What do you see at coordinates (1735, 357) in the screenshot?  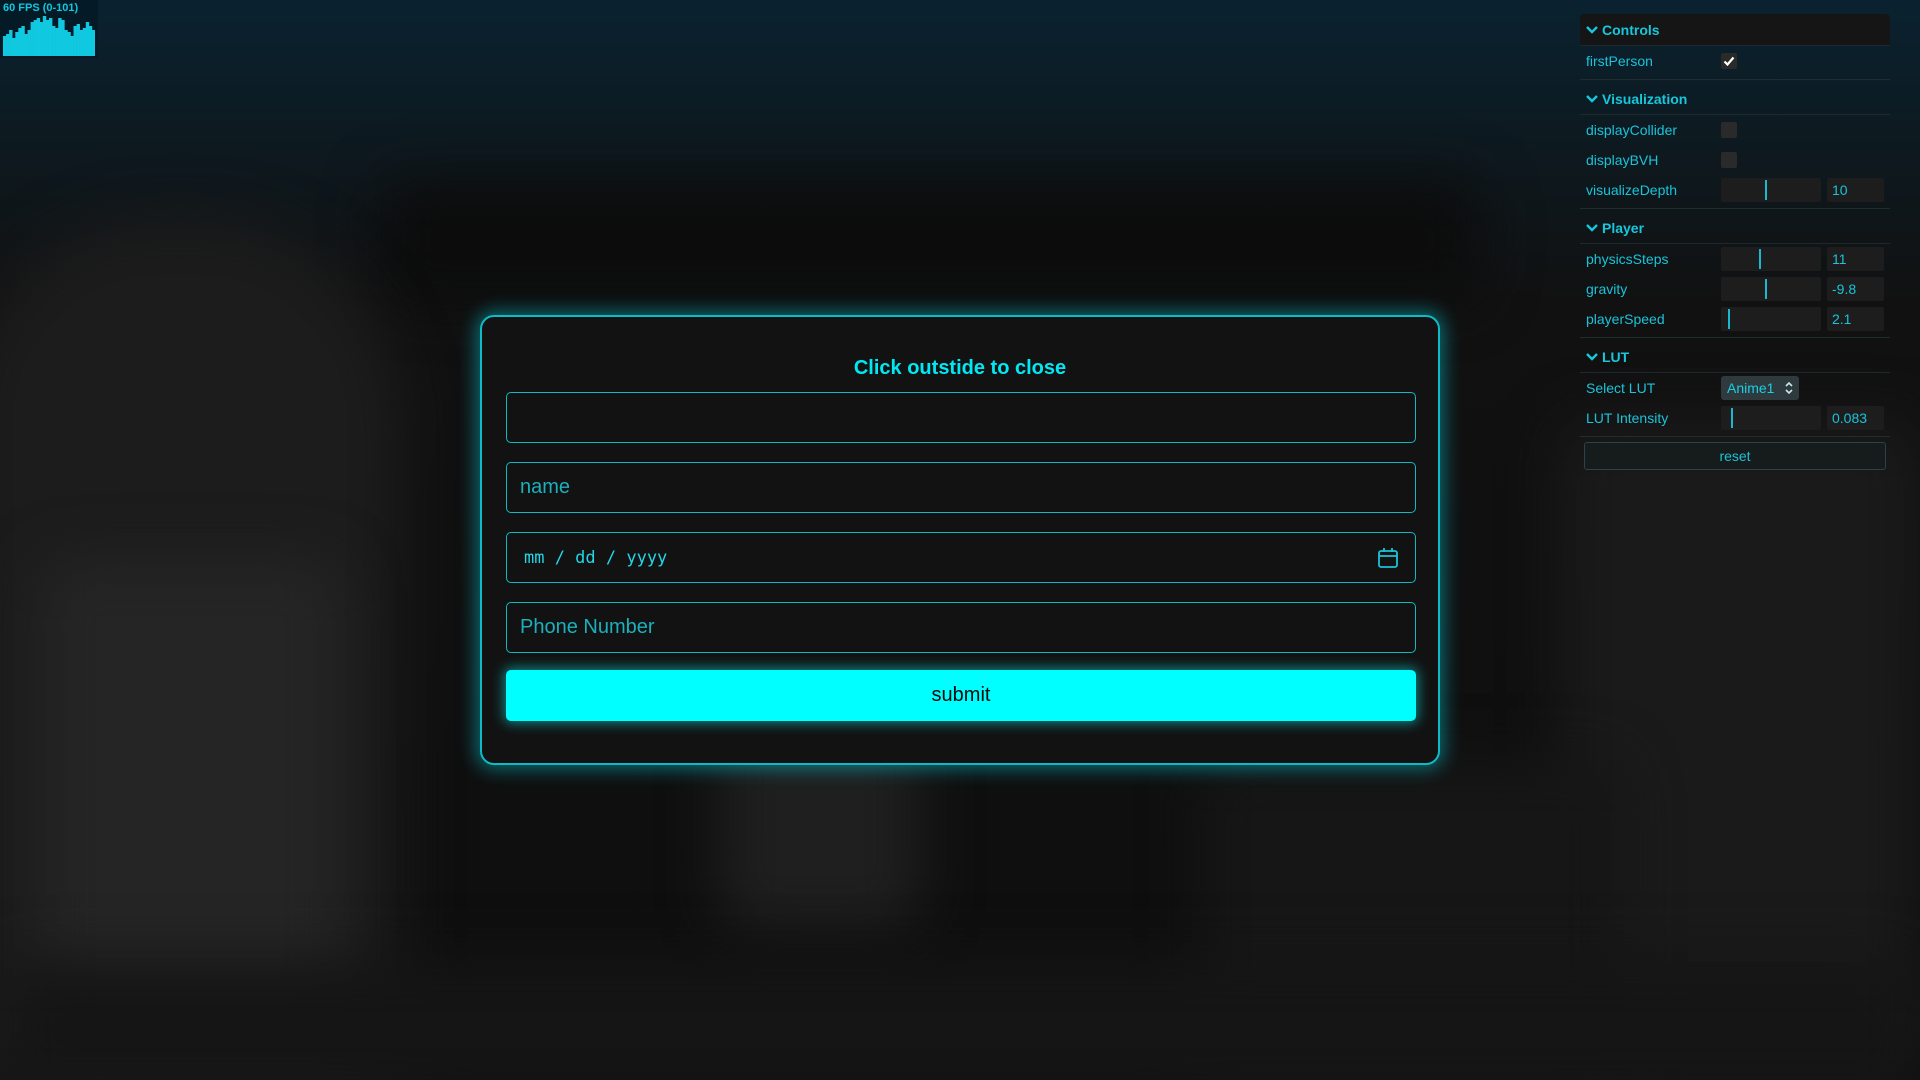 I see `folder-lut: LUT` at bounding box center [1735, 357].